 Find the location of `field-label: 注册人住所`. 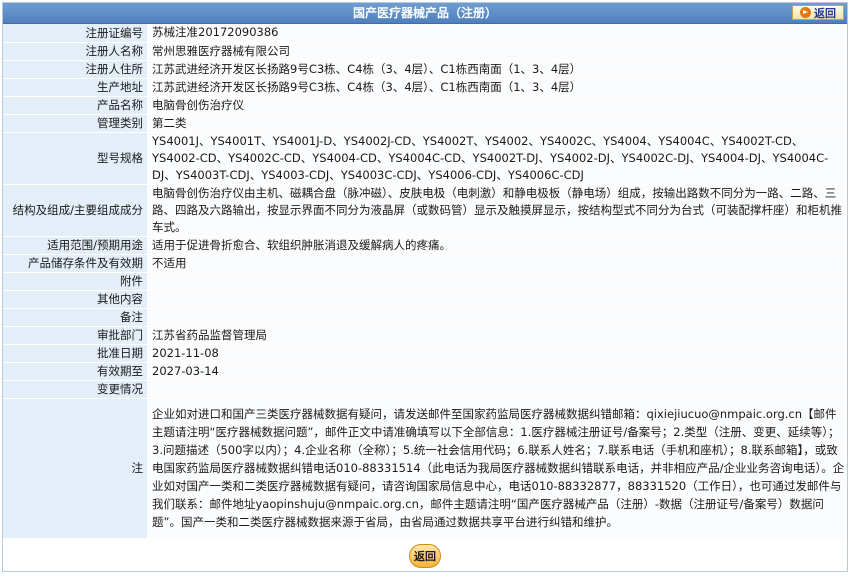

field-label: 注册人住所 is located at coordinates (75, 69).